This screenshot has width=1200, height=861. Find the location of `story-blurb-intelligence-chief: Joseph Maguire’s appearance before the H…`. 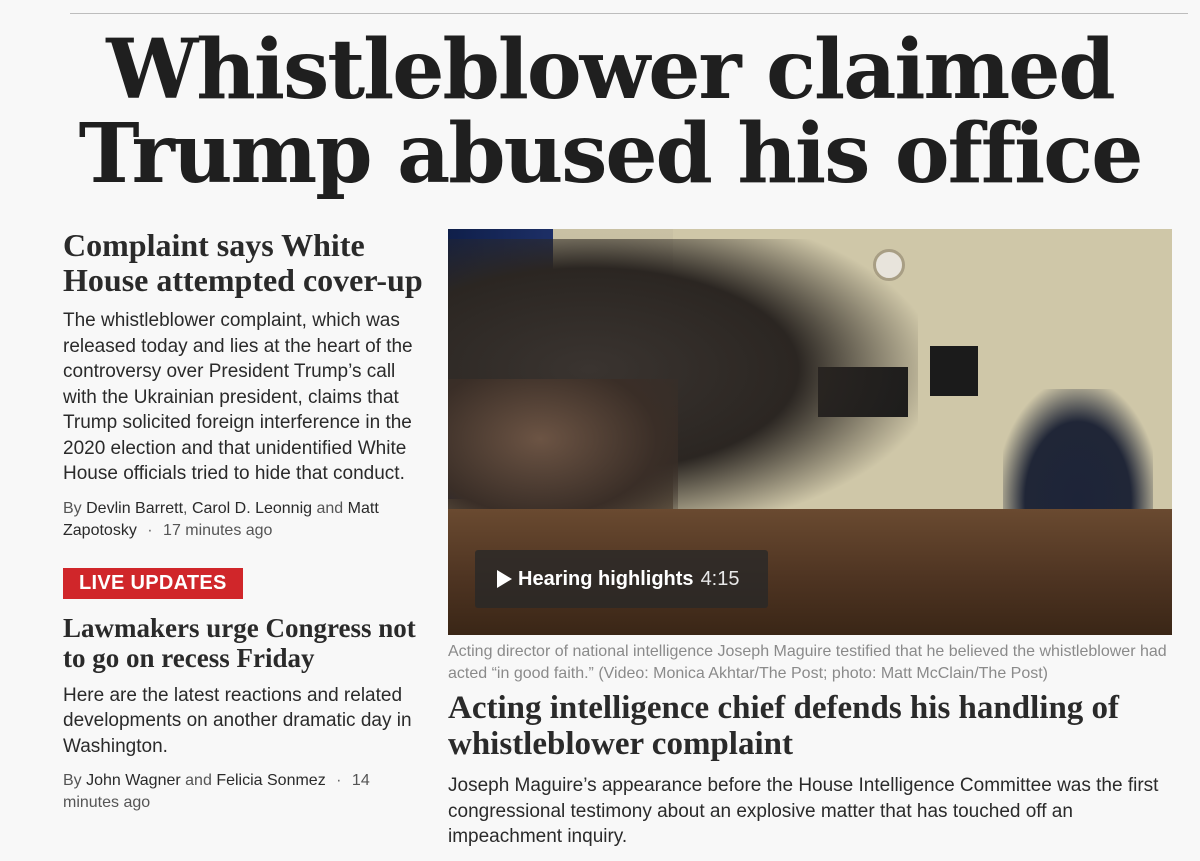

story-blurb-intelligence-chief: Joseph Maguire’s appearance before the H… is located at coordinates (803, 811).